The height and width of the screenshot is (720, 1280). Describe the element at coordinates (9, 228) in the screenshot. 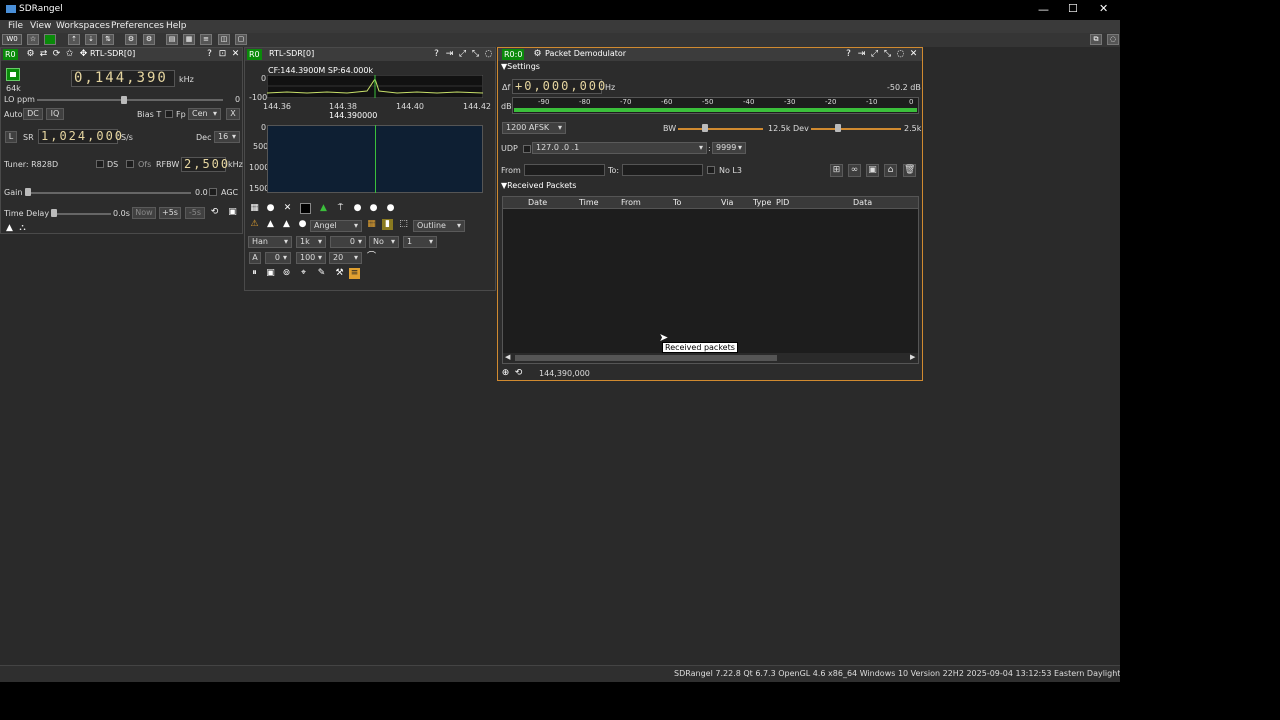

I see `expand-up-icon: ▲` at that location.